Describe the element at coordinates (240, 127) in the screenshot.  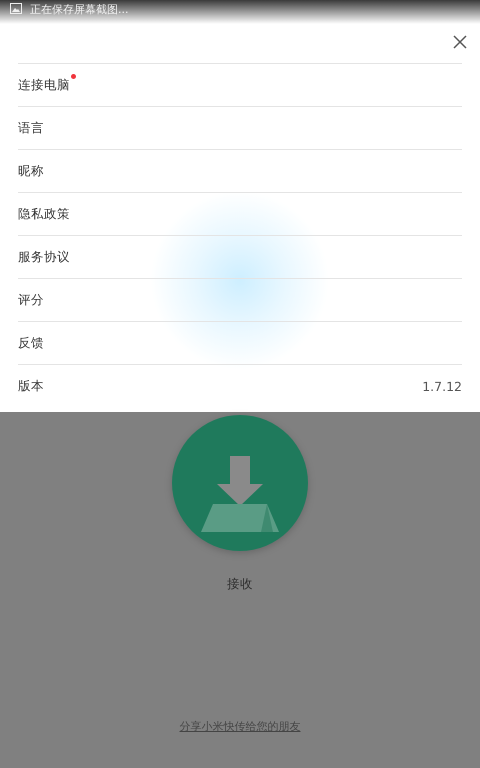
I see `menu-item: 语言` at that location.